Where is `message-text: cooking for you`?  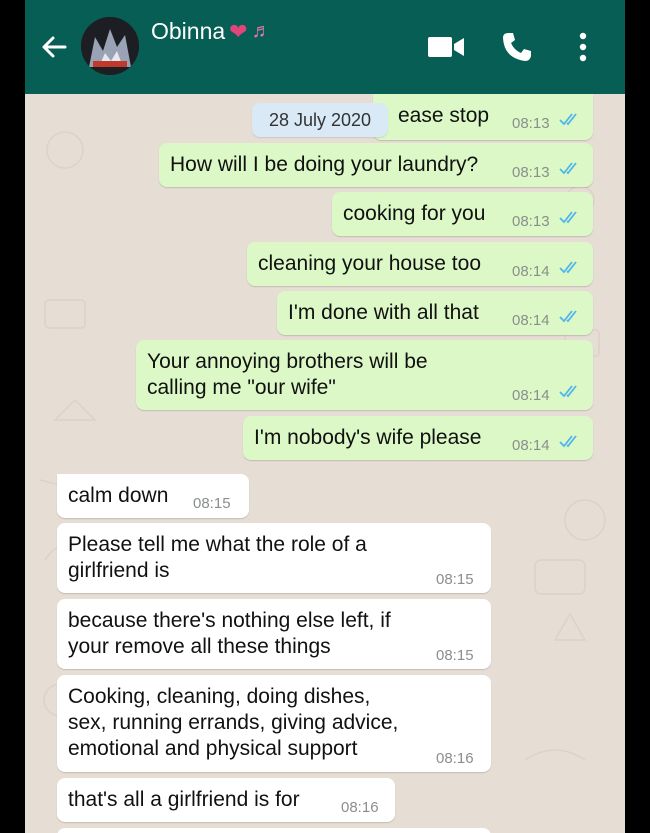
message-text: cooking for you is located at coordinates (414, 213).